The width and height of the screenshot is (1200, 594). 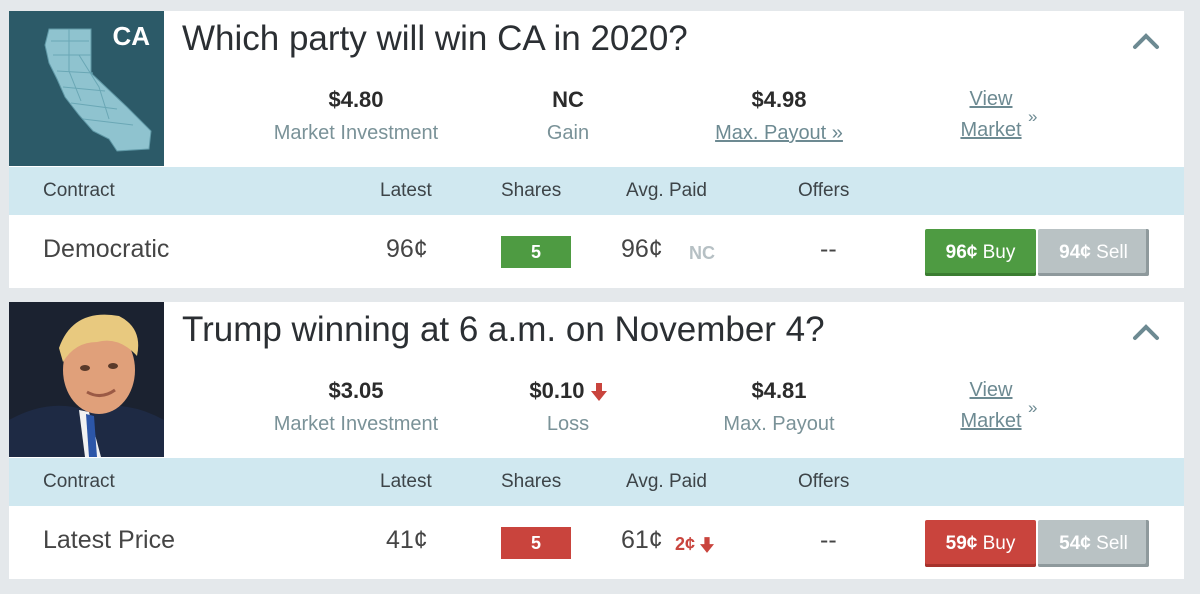 I want to click on market-investment-stat: $3.05 Market Investment, so click(x=356, y=407).